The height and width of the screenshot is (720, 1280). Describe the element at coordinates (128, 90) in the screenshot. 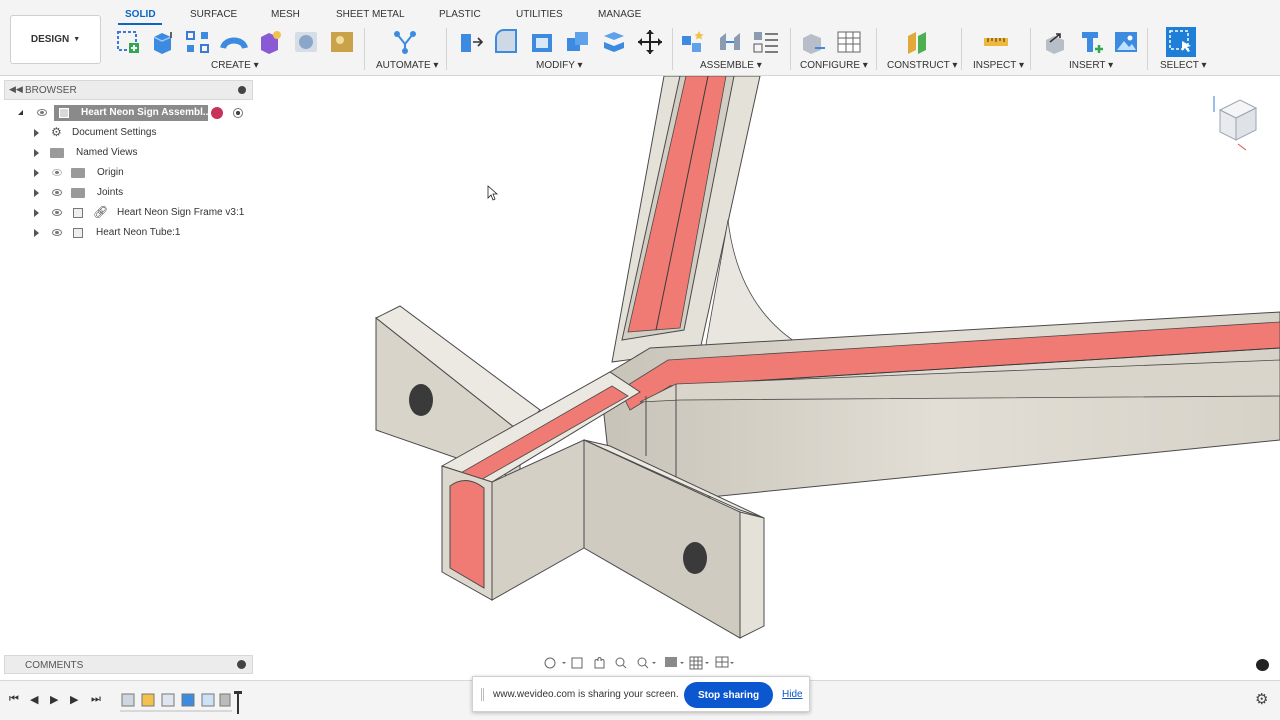

I see `browser-panel-header: ◀◀ BROWSER` at that location.